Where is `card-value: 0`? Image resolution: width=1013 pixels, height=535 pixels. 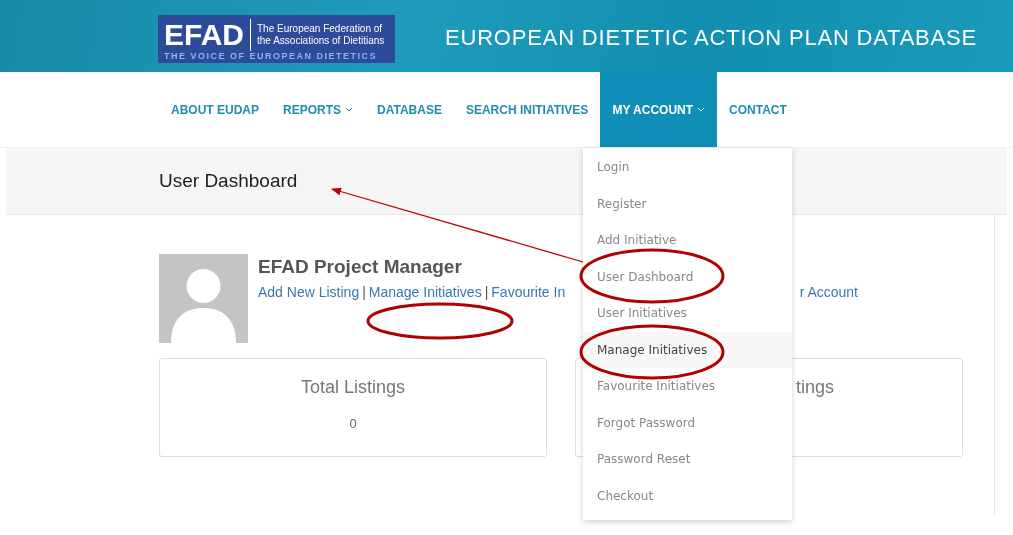
card-value: 0 is located at coordinates (353, 423).